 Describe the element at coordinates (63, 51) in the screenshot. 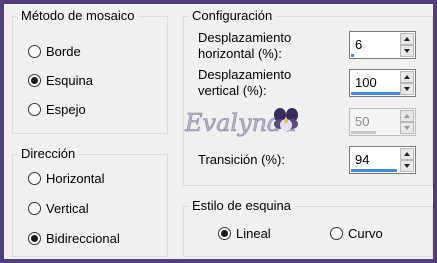

I see `radio-borde-label: Borde` at that location.